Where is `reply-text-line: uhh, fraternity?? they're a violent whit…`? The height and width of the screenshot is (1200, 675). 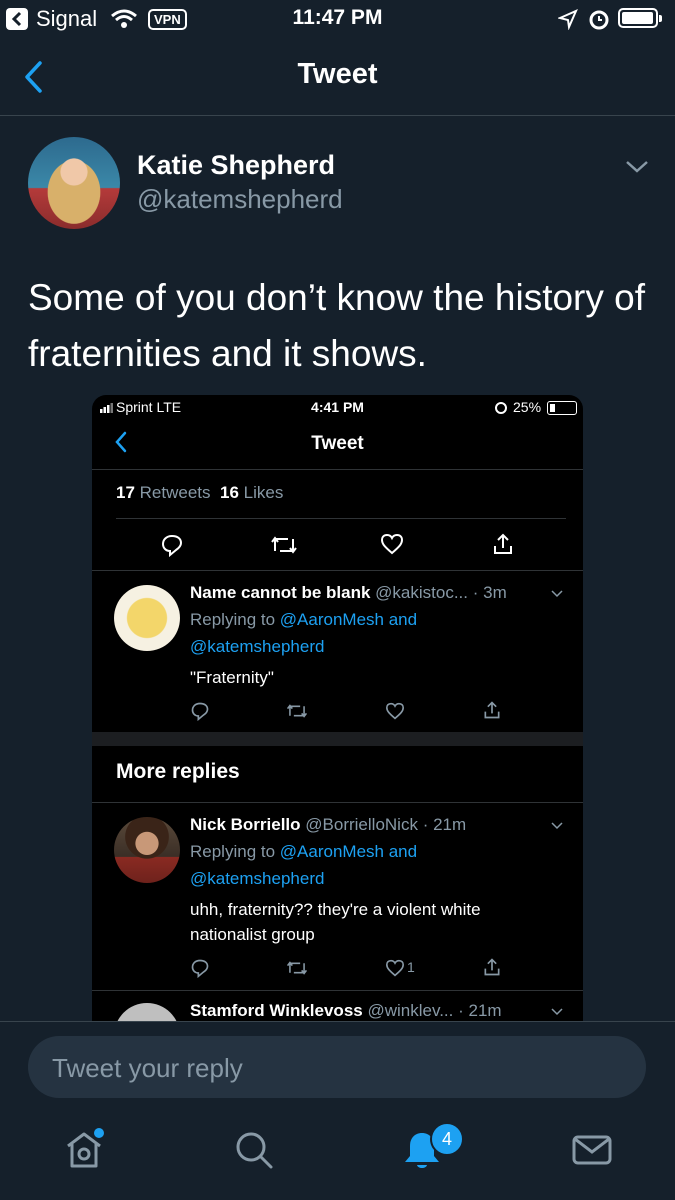
reply-text-line: uhh, fraternity?? they're a violent whit… is located at coordinates (335, 909).